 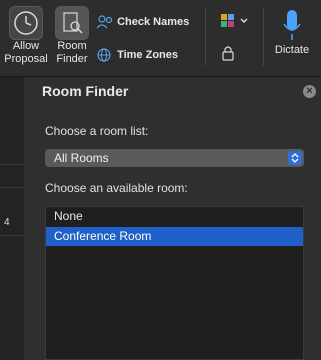 What do you see at coordinates (174, 236) in the screenshot?
I see `list-item-conference-room: Conference Room` at bounding box center [174, 236].